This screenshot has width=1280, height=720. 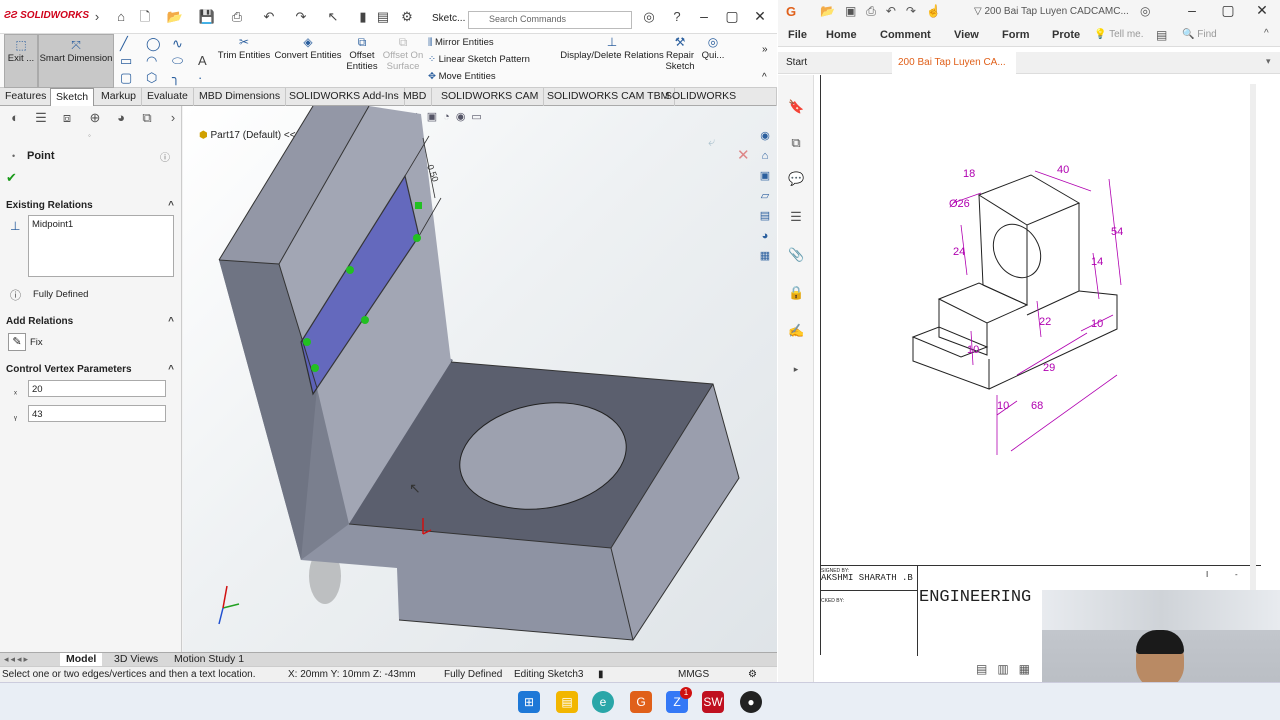 What do you see at coordinates (796, 331) in the screenshot?
I see `signature-icon: ✍` at bounding box center [796, 331].